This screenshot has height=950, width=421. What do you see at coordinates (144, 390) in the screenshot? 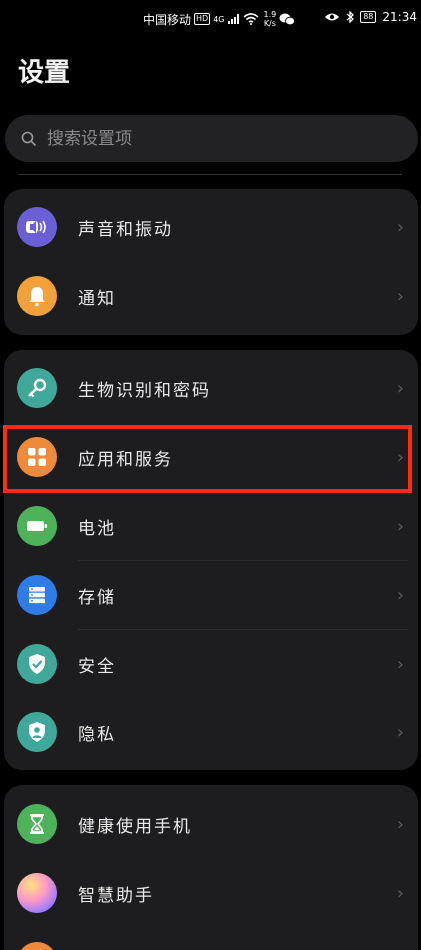
I see `settings-item-label: 生物识别和密码` at bounding box center [144, 390].